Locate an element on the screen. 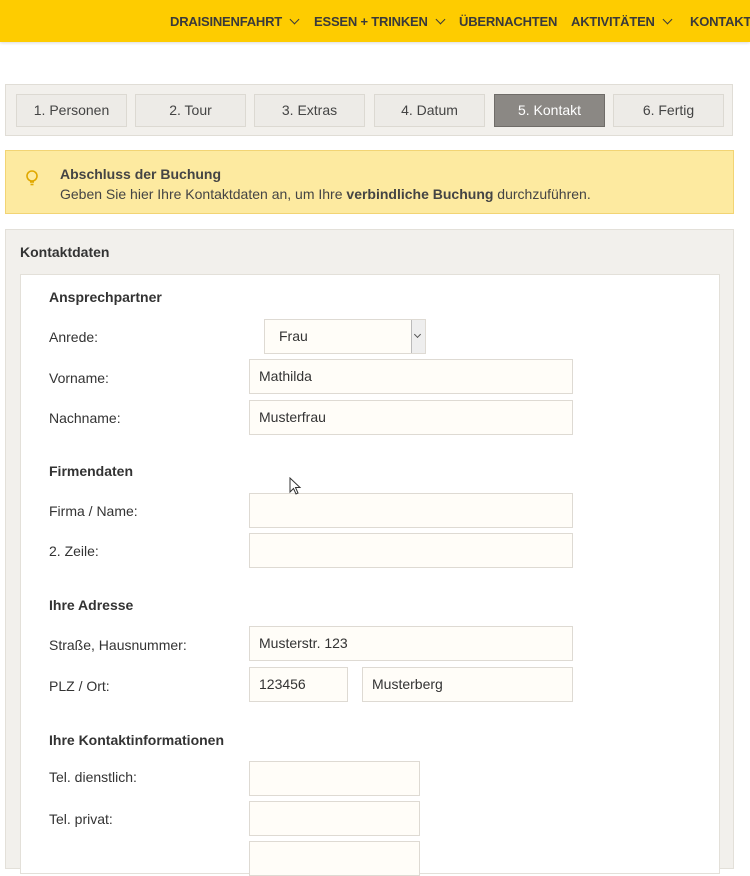 This screenshot has width=750, height=876. plz-field: 123456 is located at coordinates (298, 684).